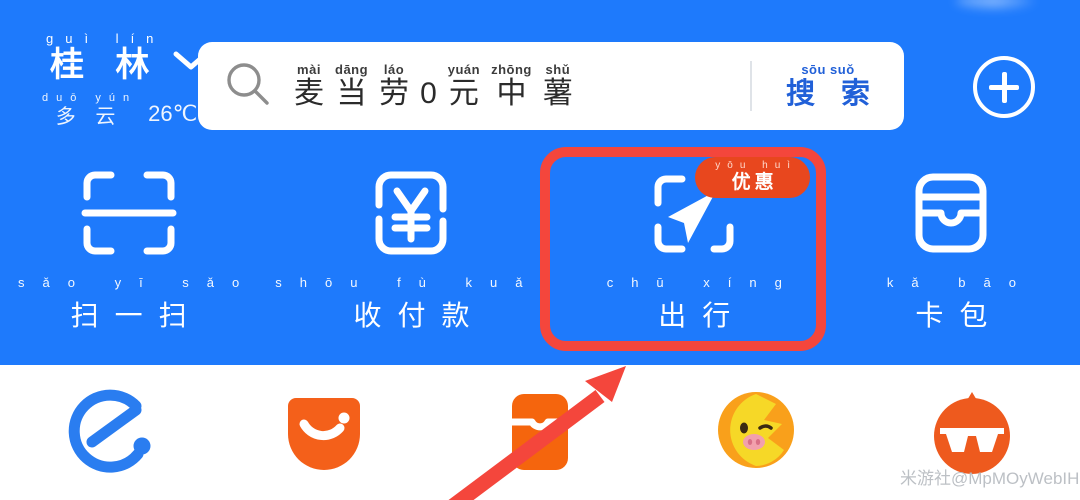  What do you see at coordinates (511, 69) in the screenshot?
I see `search-query-pinyin-5: zhōng` at bounding box center [511, 69].